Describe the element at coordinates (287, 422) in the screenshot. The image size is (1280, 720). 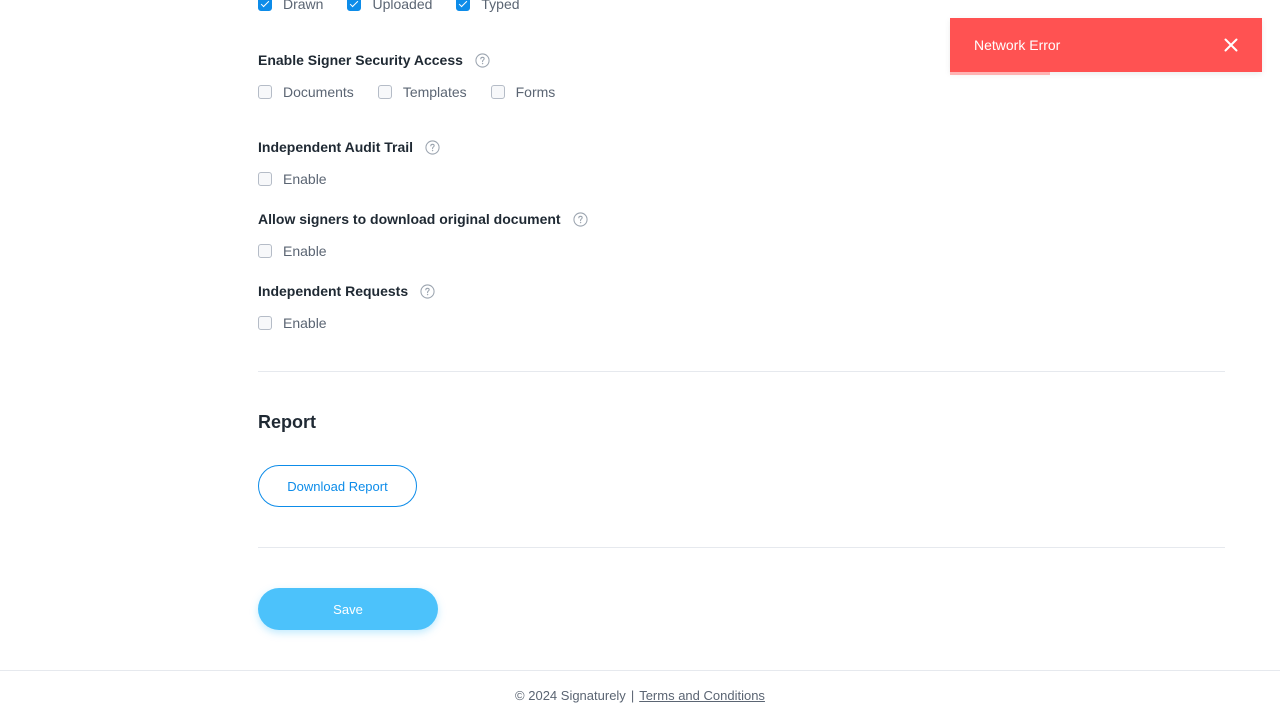
I see `report-heading: Report` at that location.